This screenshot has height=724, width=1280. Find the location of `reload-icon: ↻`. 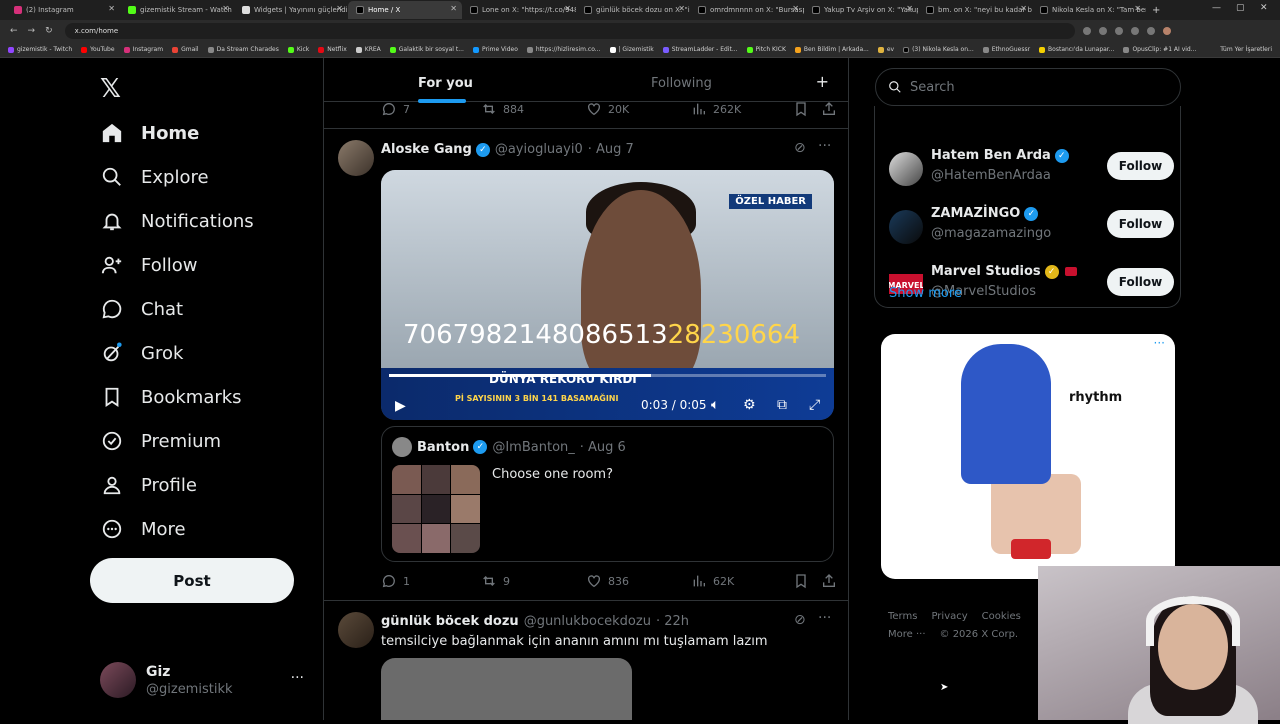

reload-icon: ↻ is located at coordinates (49, 31).